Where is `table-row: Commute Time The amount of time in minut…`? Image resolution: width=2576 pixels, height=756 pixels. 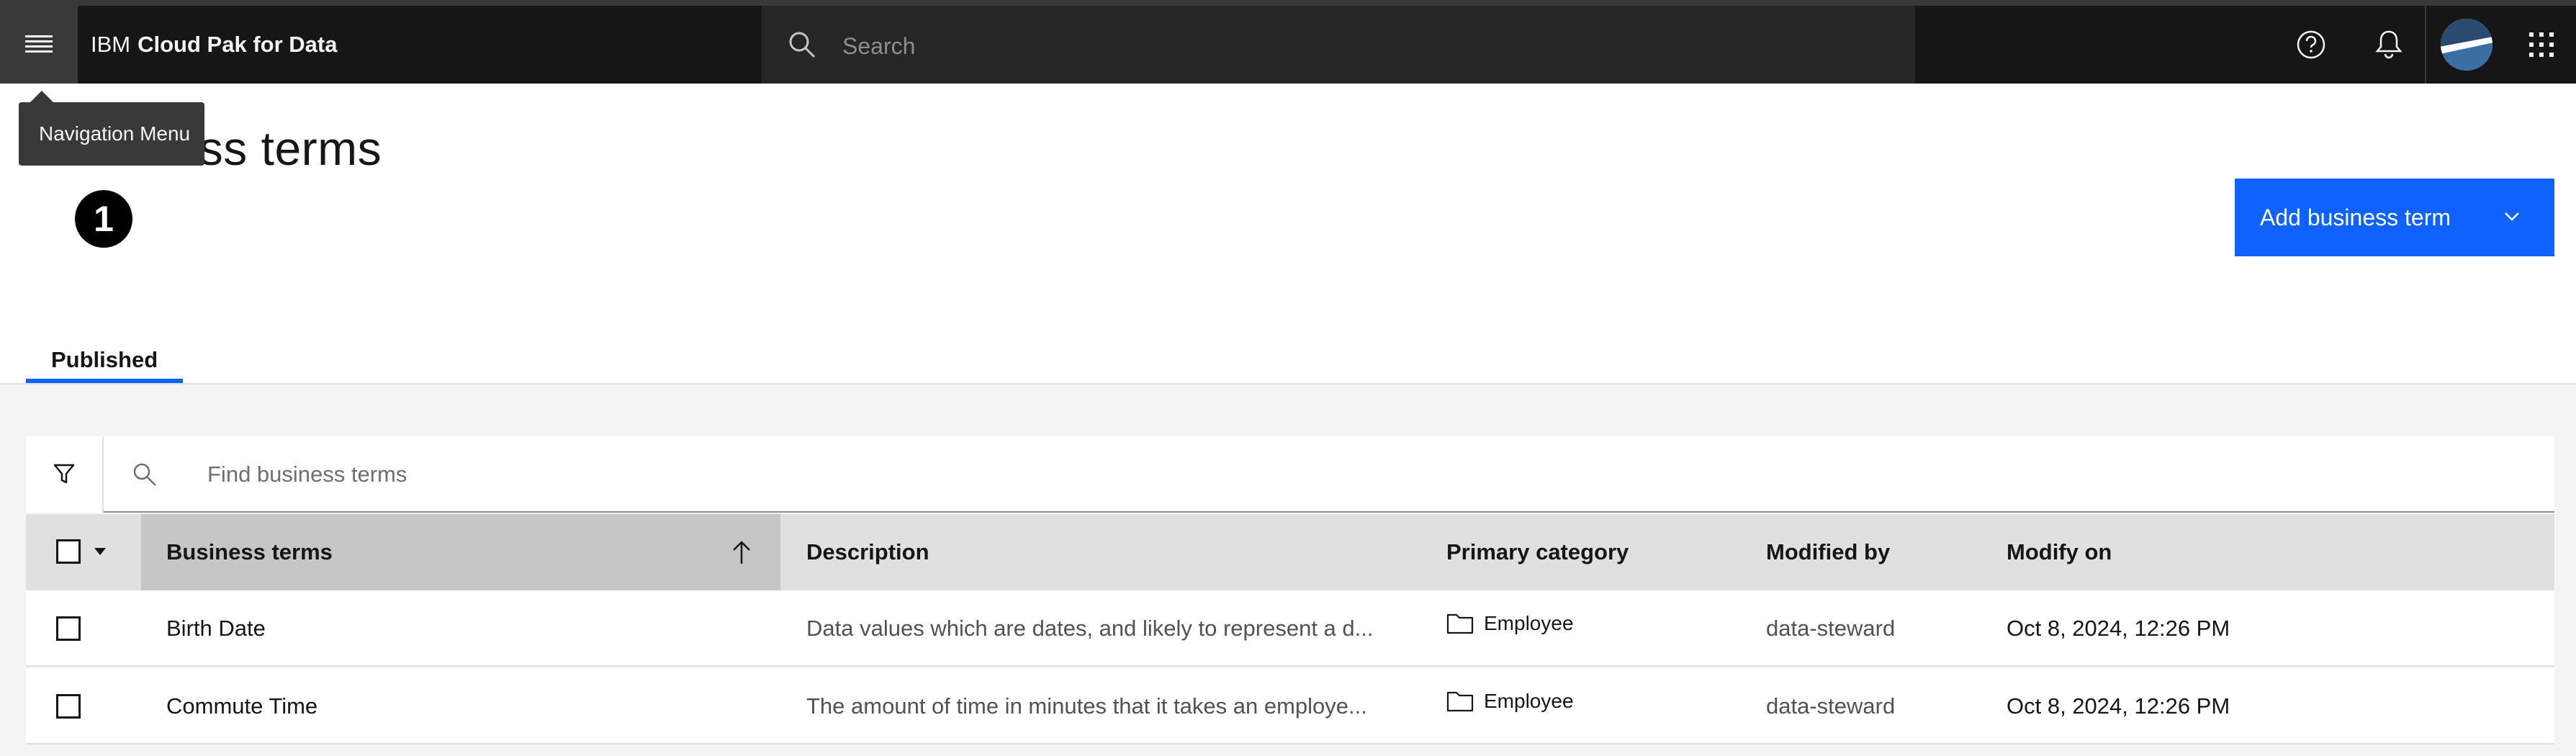
table-row: Commute Time The amount of time in minut… is located at coordinates (1290, 706).